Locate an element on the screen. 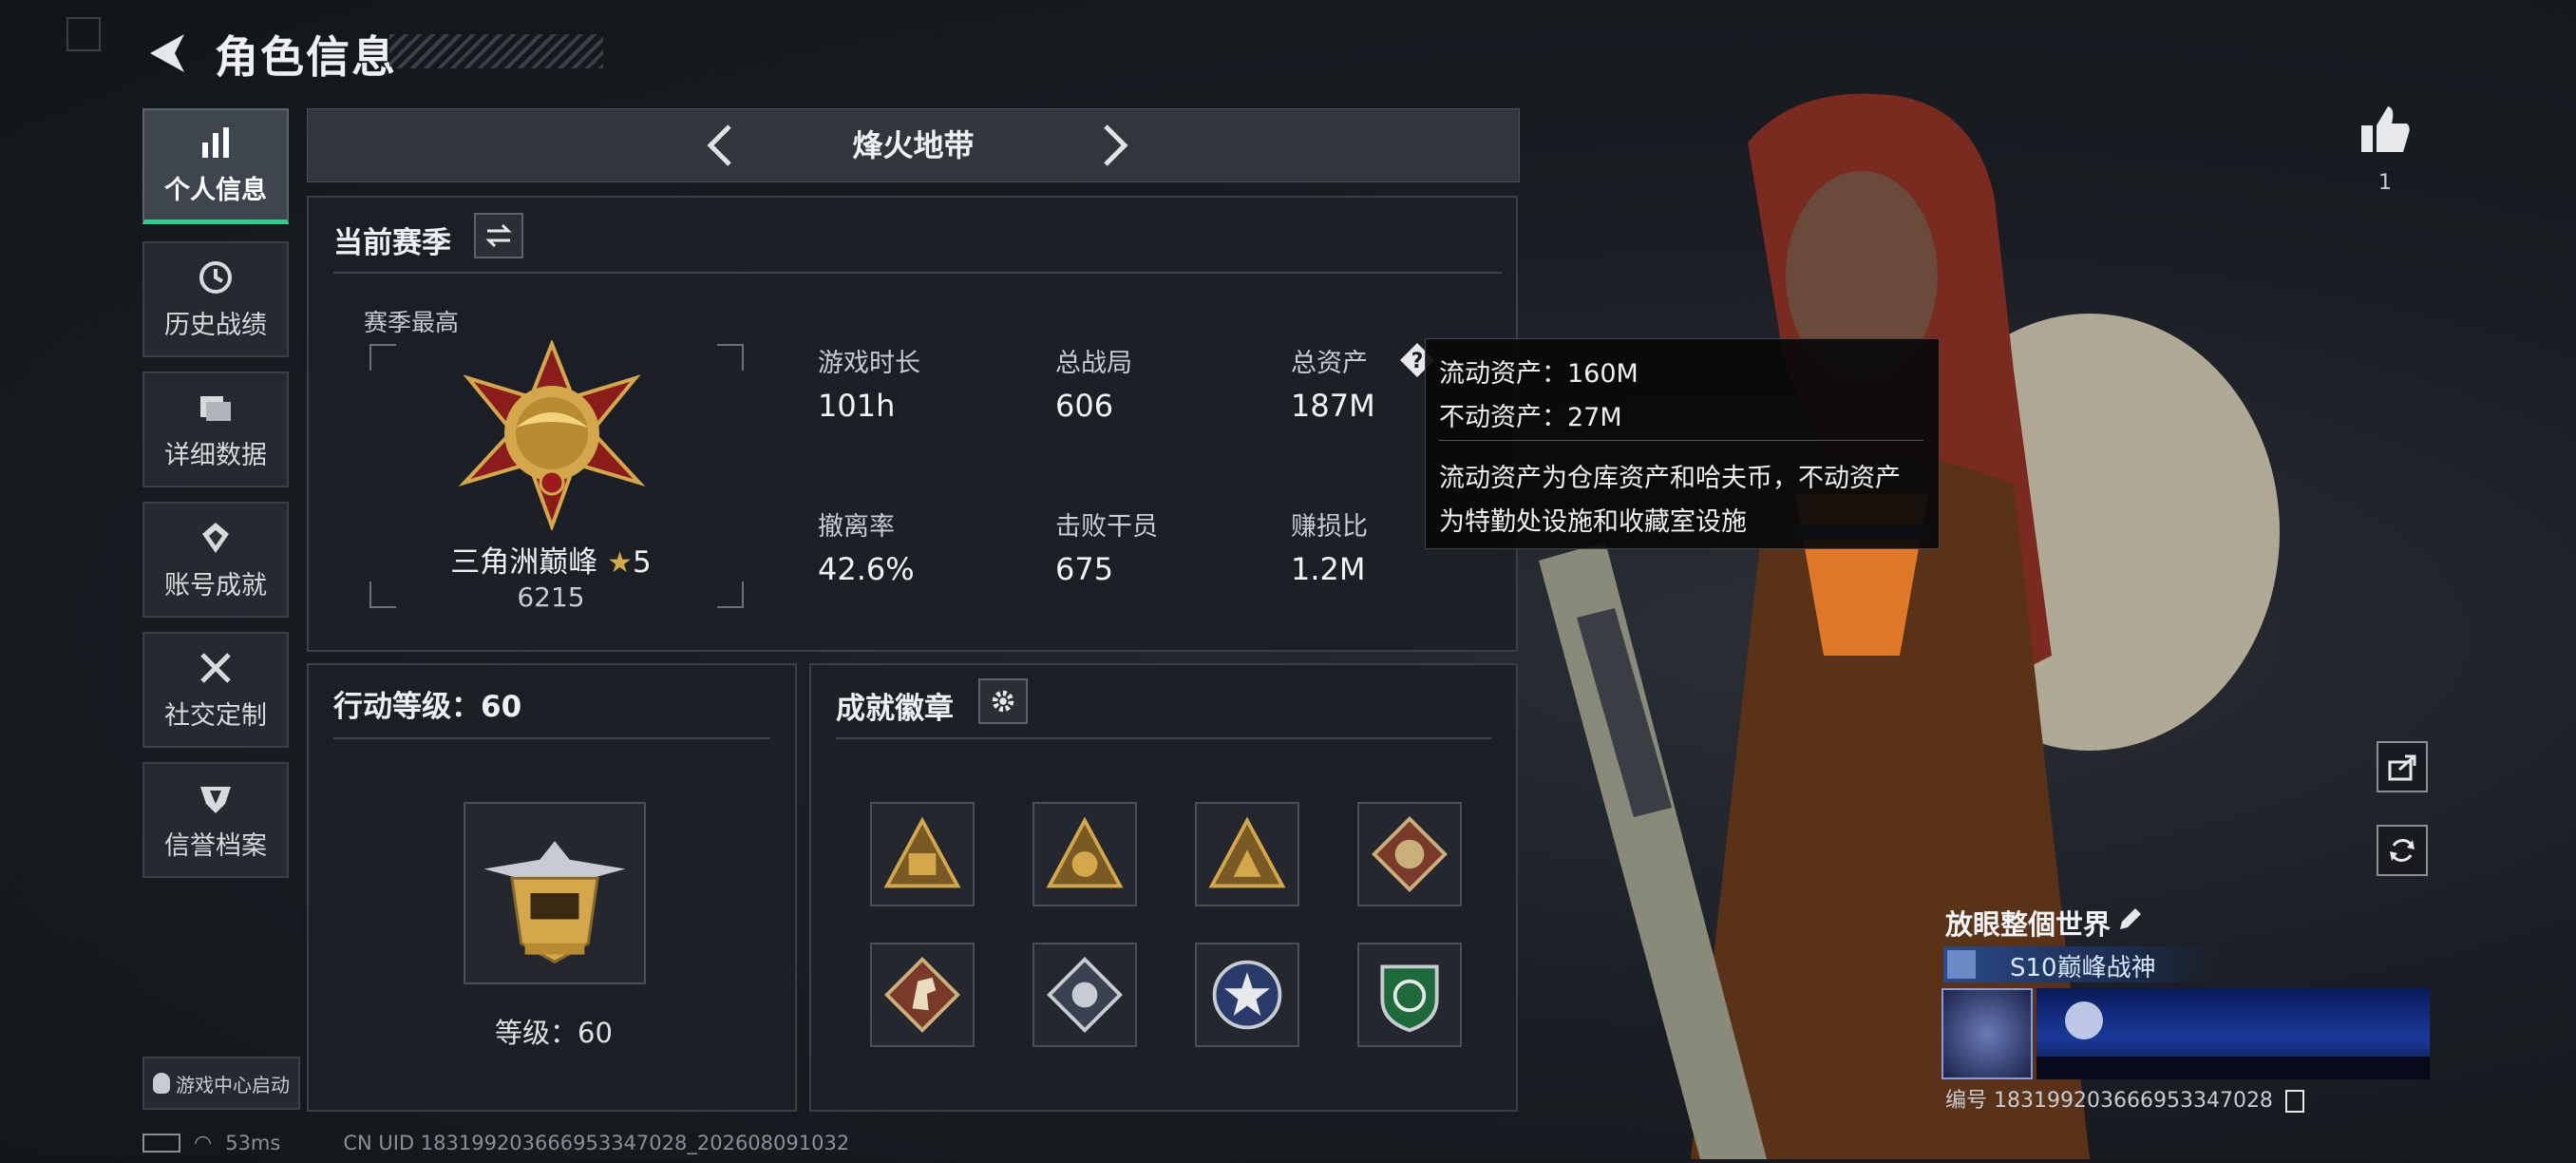  history-icon is located at coordinates (215, 277).